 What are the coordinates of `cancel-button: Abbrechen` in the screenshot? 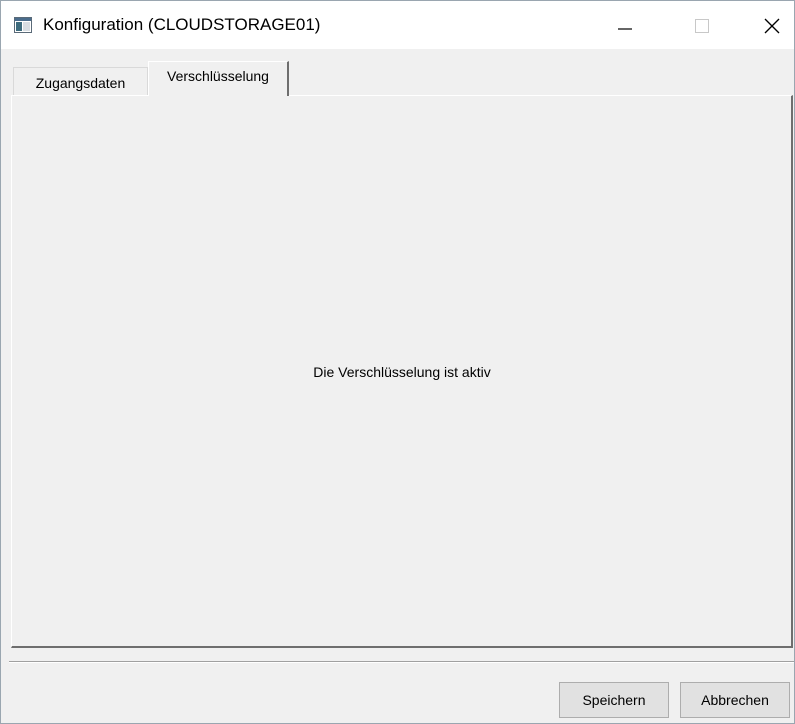 It's located at (735, 700).